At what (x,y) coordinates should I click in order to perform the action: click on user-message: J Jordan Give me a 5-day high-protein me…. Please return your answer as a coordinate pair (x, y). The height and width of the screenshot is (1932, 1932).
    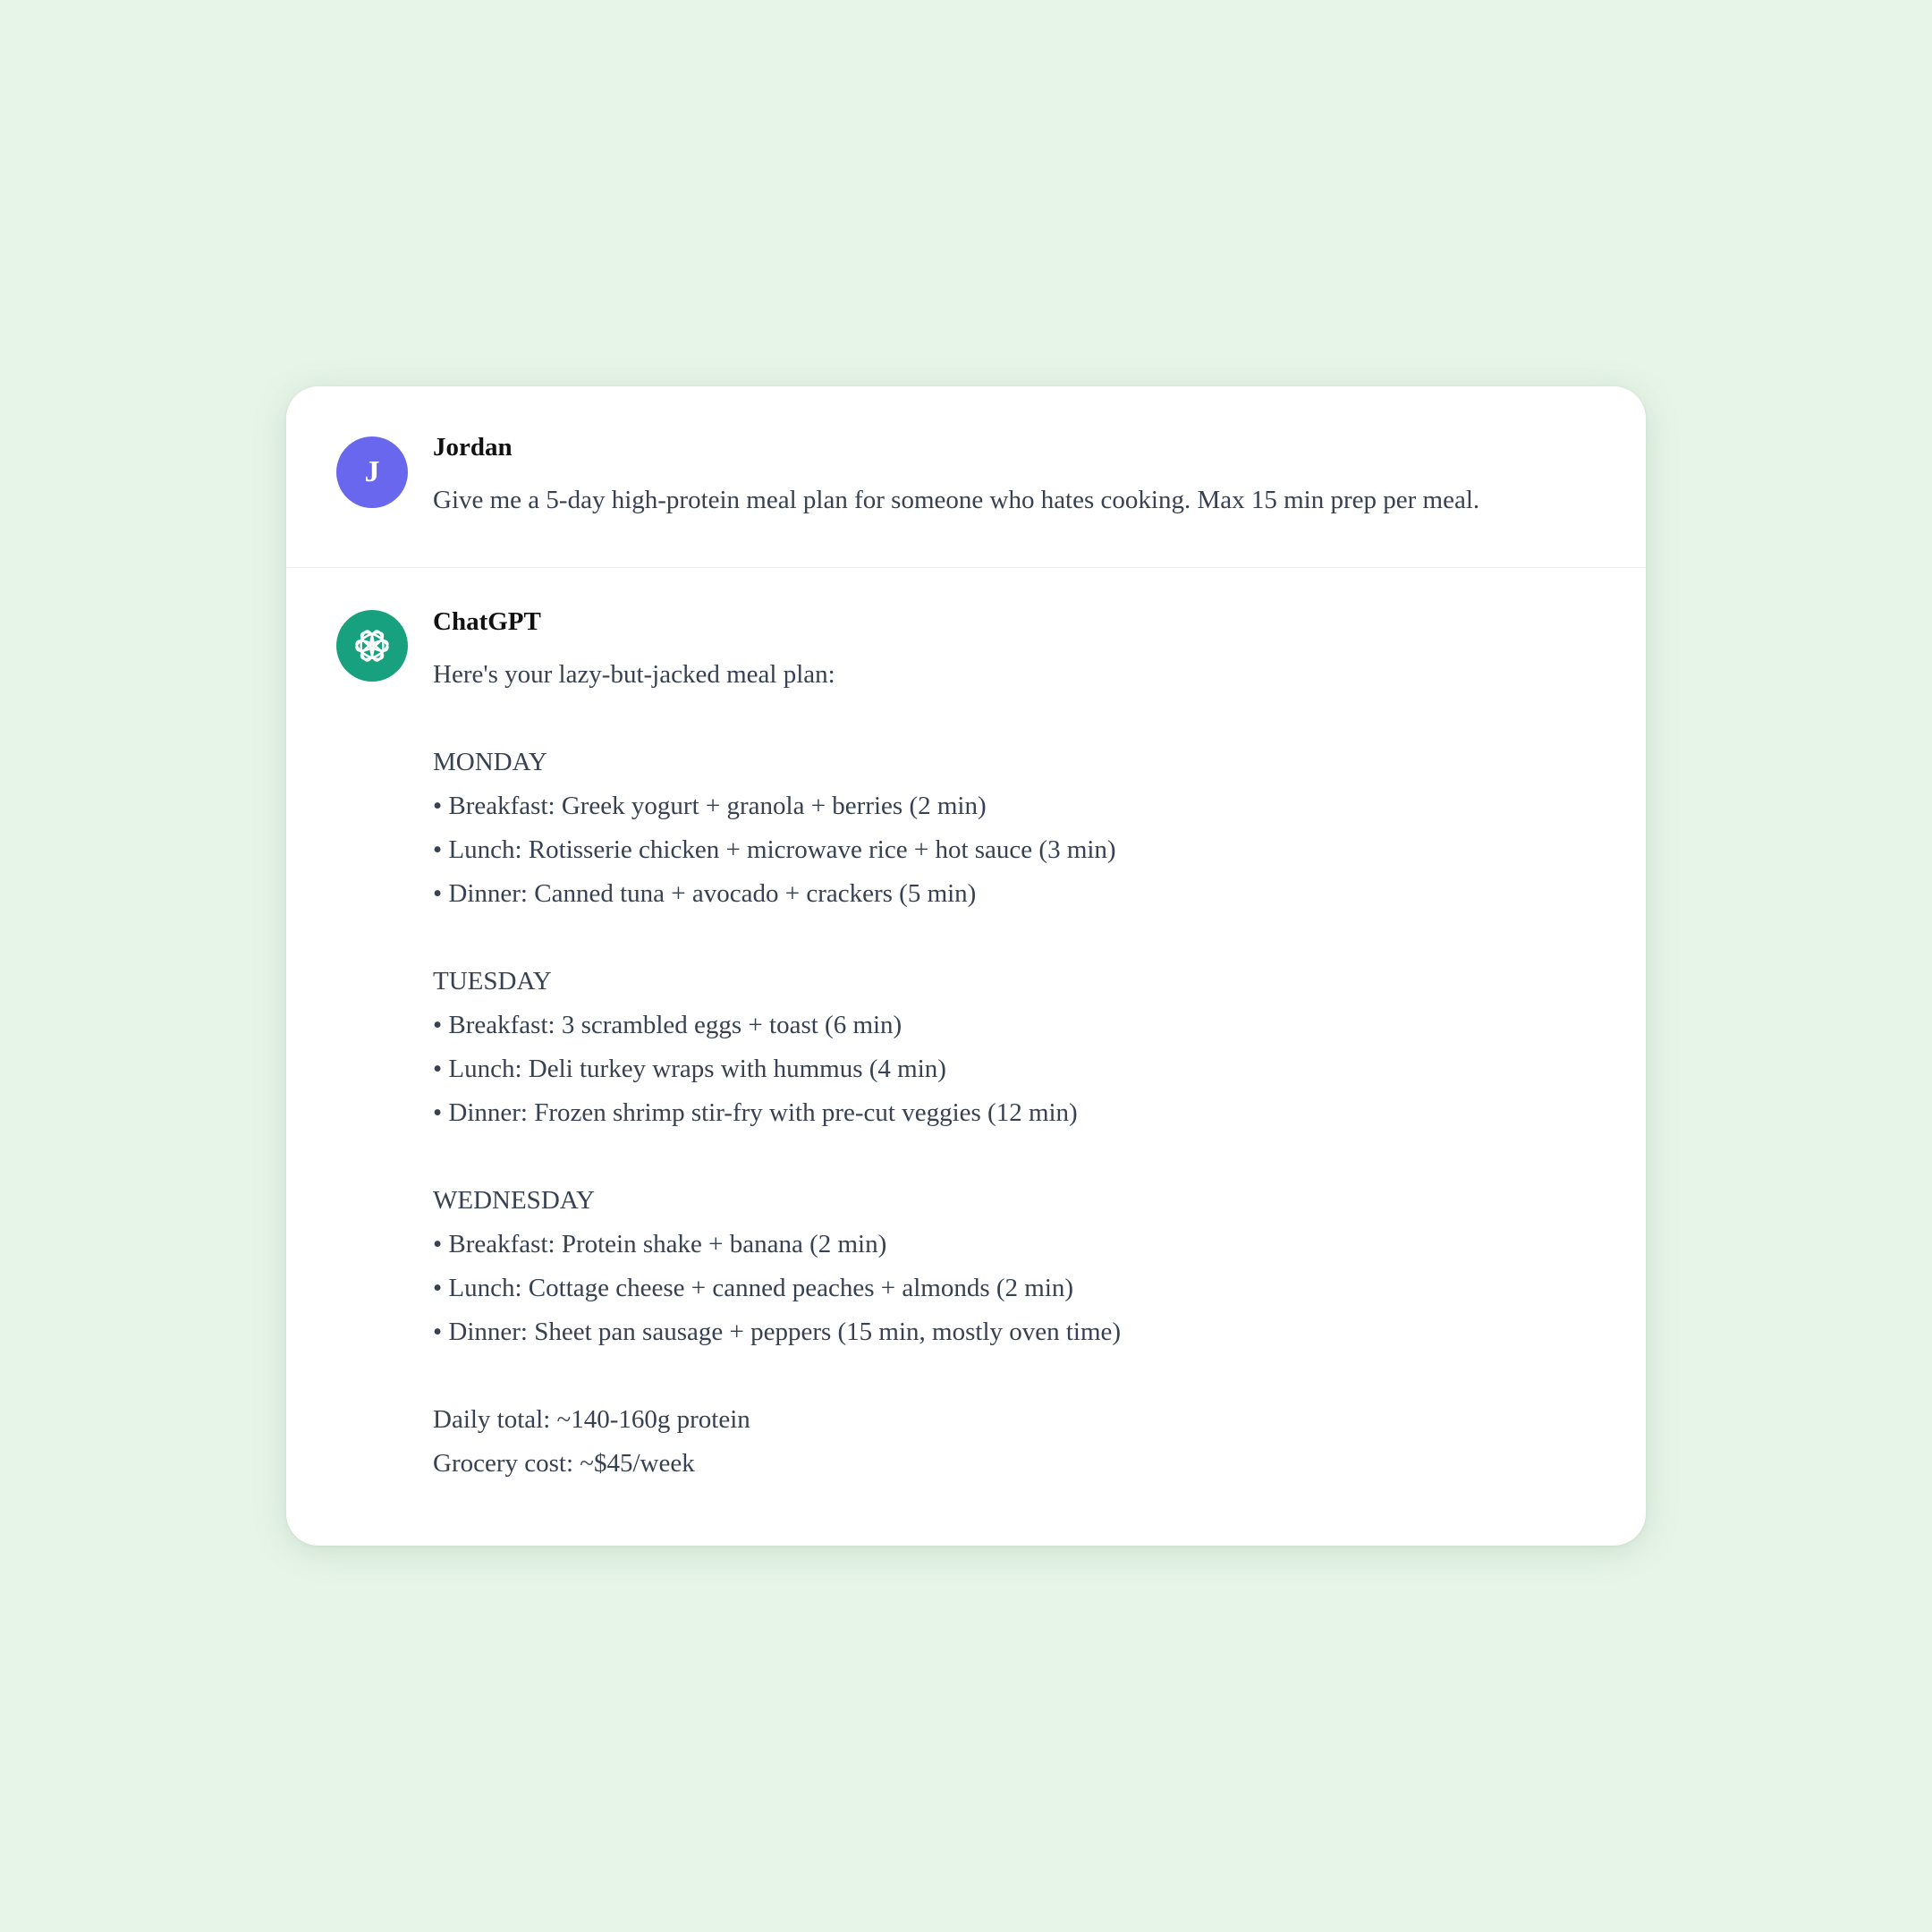
    Looking at the image, I should click on (966, 477).